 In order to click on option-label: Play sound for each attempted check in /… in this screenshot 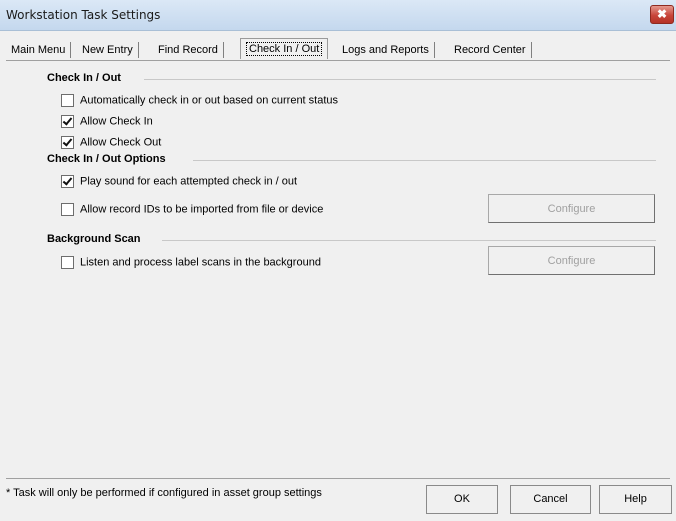, I will do `click(189, 181)`.